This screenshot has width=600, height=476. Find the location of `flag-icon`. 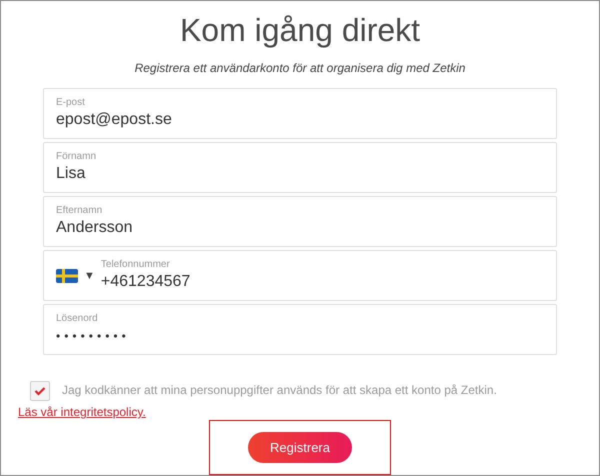

flag-icon is located at coordinates (67, 275).